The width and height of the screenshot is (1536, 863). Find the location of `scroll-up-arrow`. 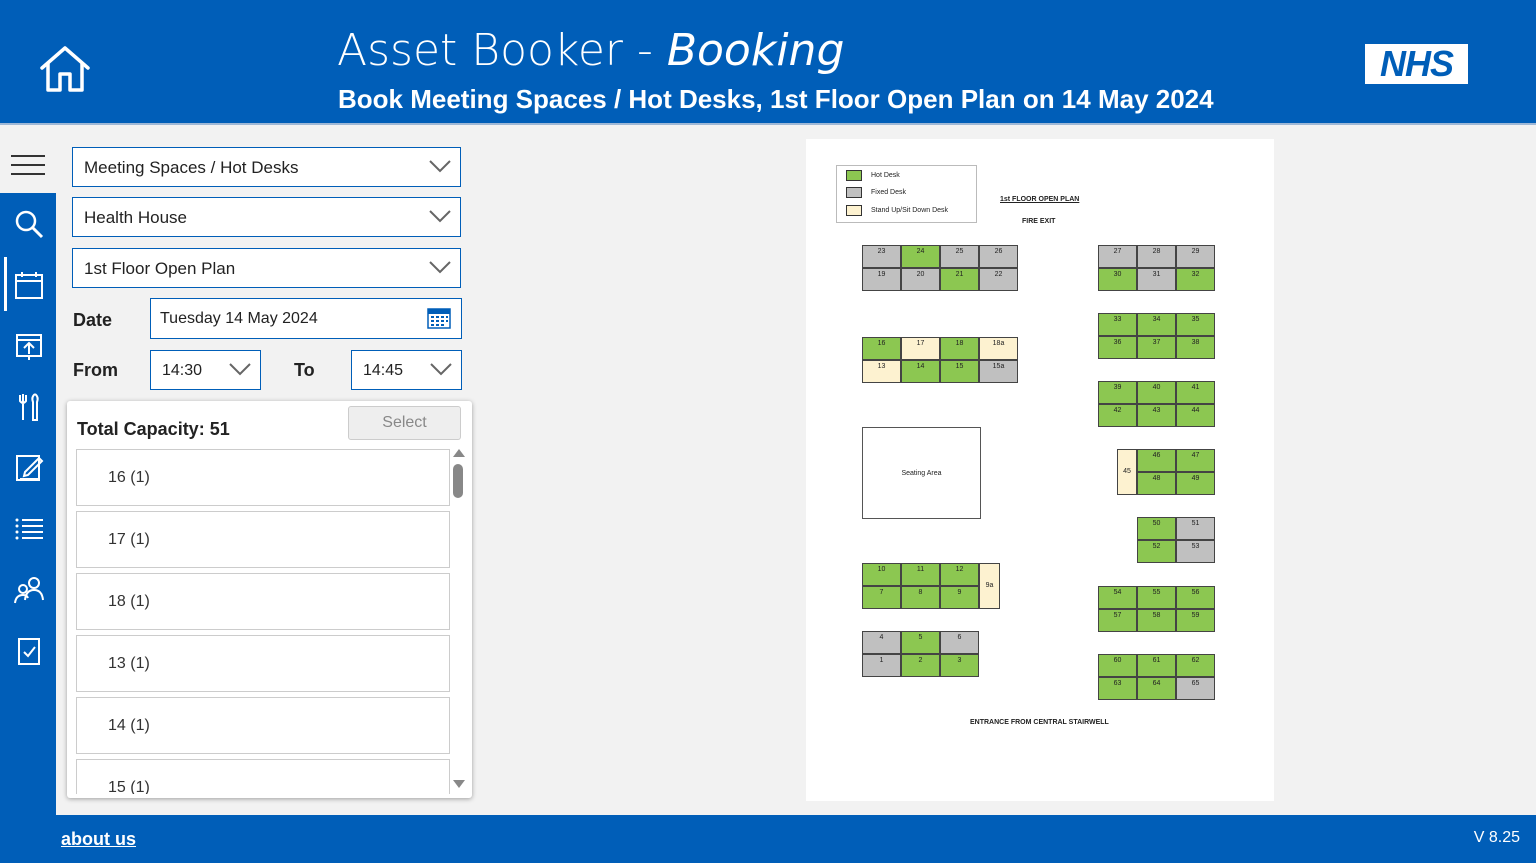

scroll-up-arrow is located at coordinates (459, 453).